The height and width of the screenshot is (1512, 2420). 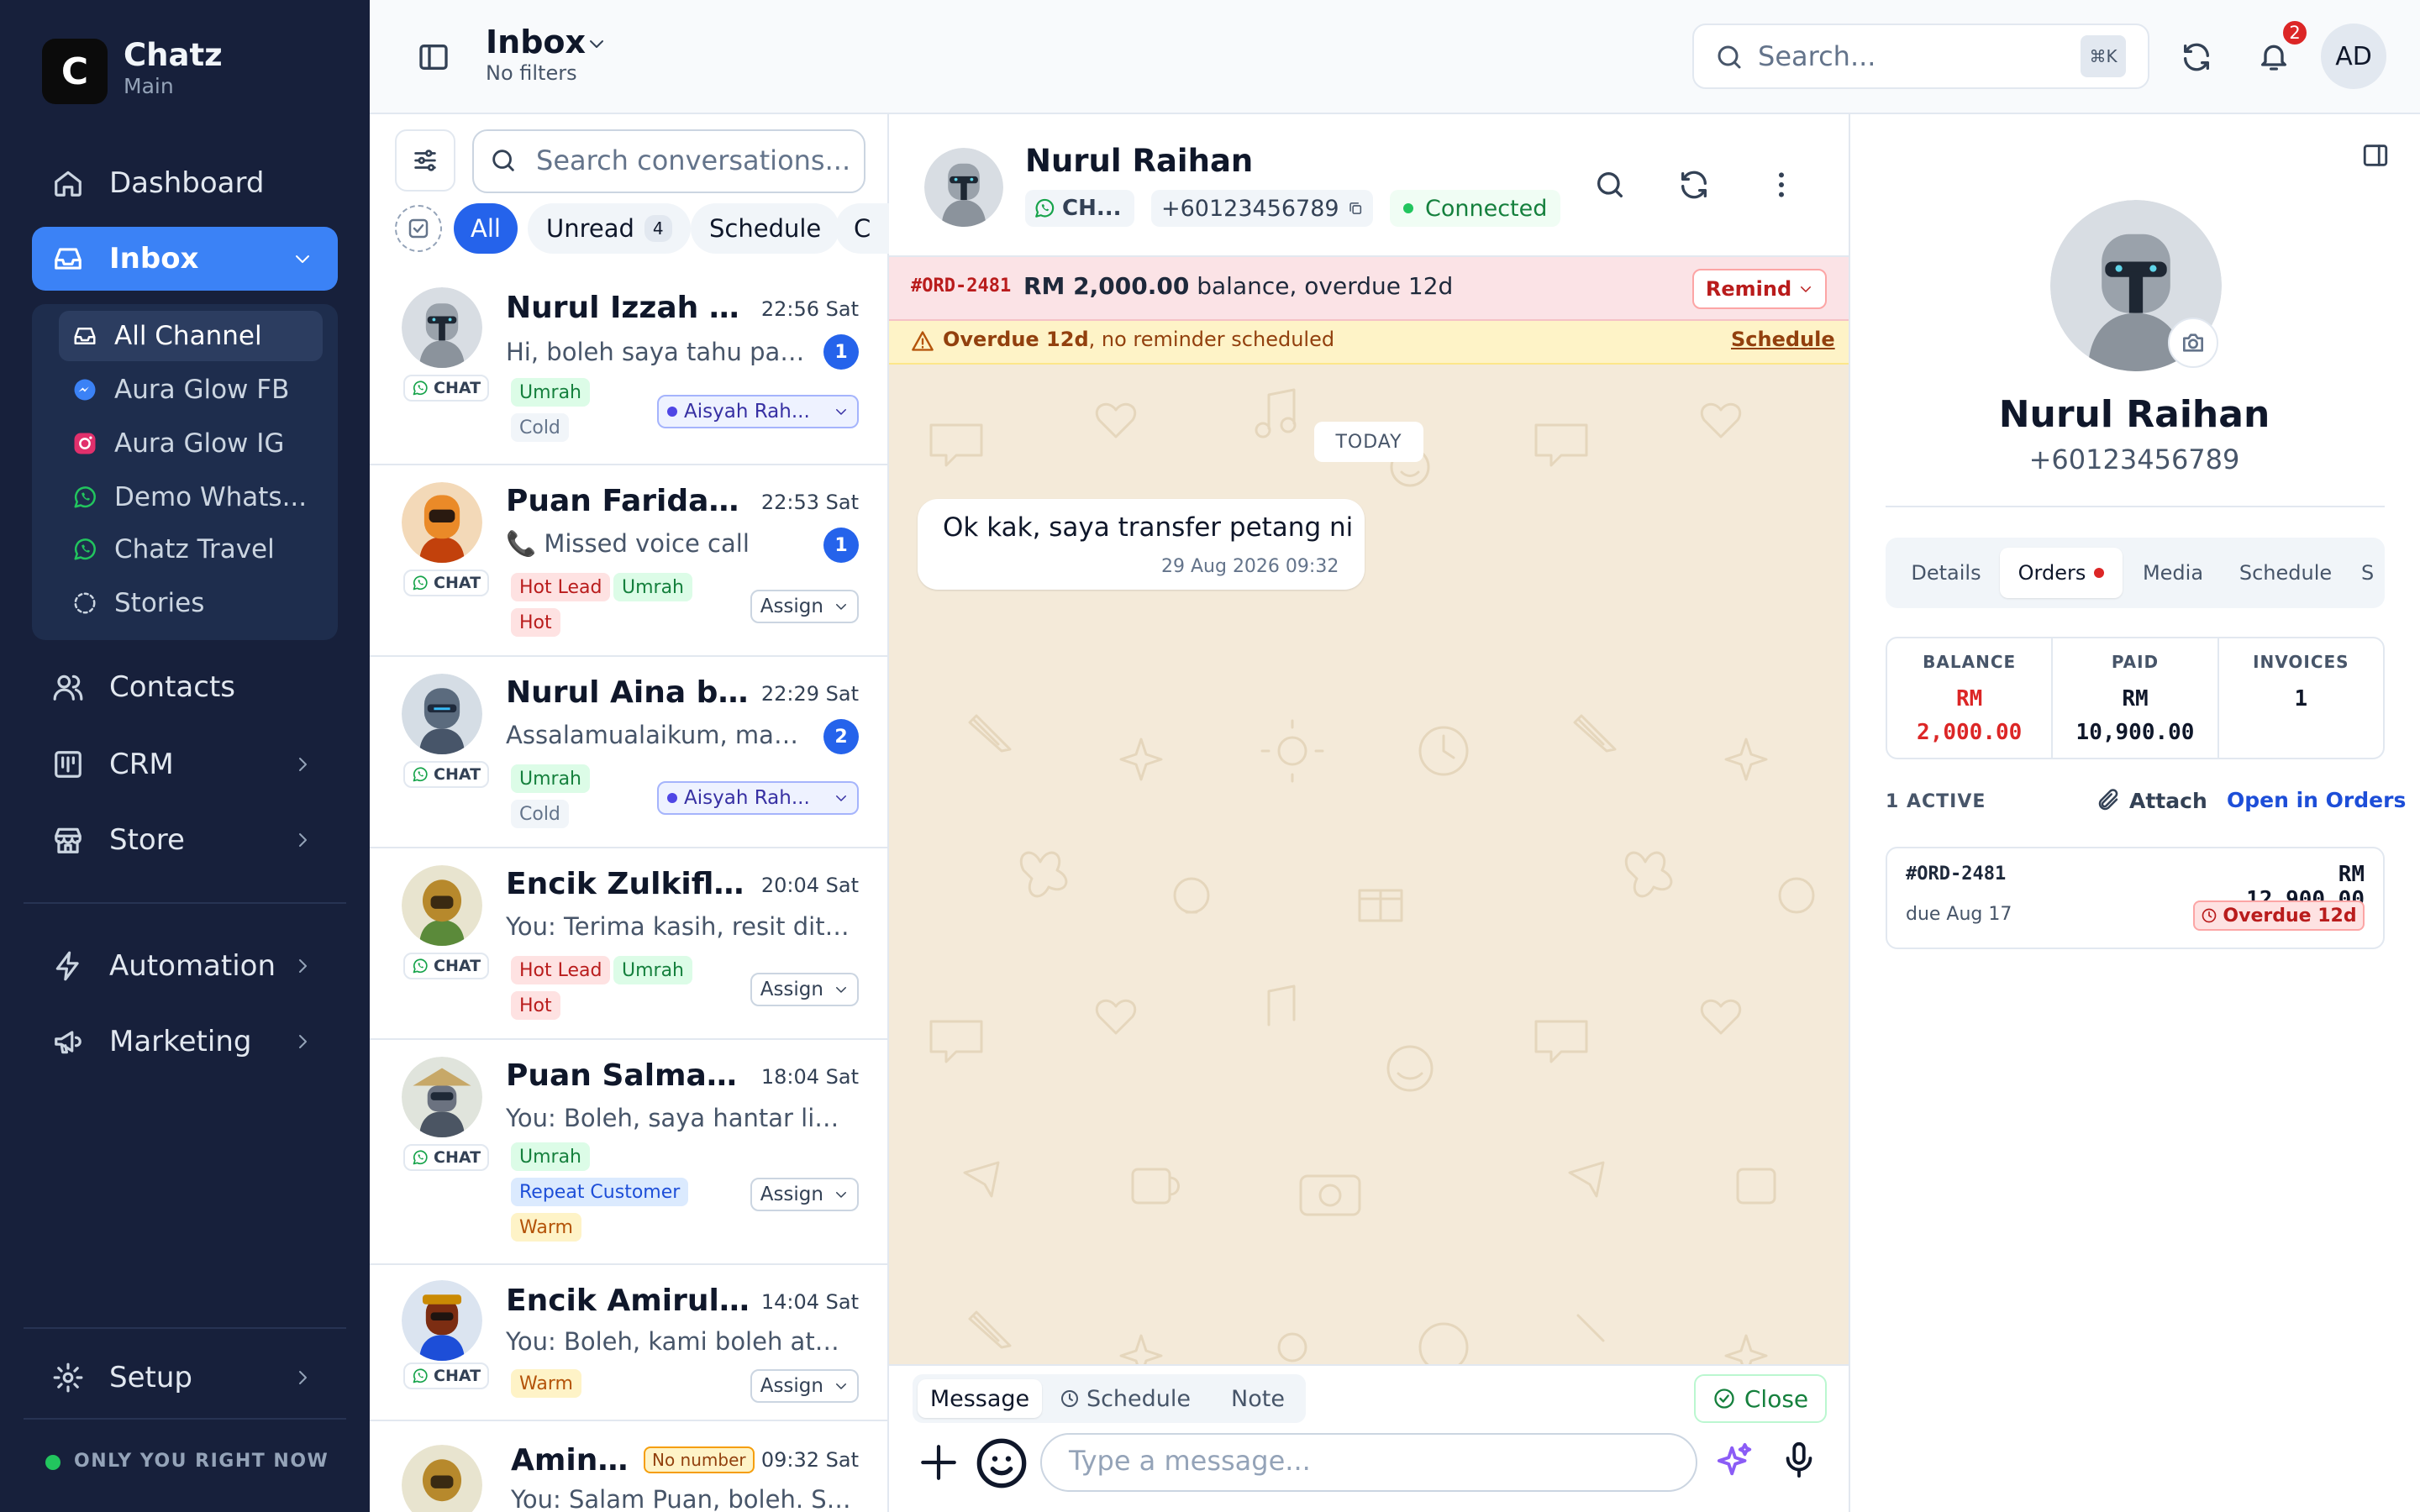 What do you see at coordinates (2353, 56) in the screenshot?
I see `user-avatar: AD` at bounding box center [2353, 56].